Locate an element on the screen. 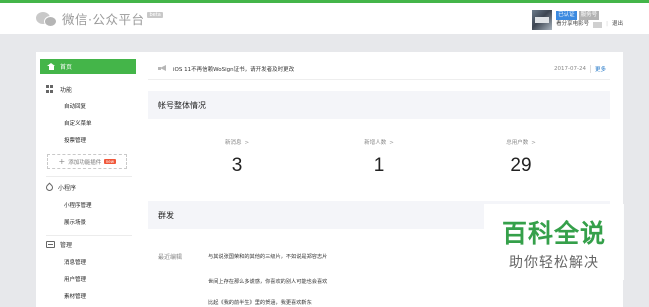 Image resolution: width=649 pixels, height=307 pixels. wechat-logo: 微信·公众平台 beta is located at coordinates (99, 18).